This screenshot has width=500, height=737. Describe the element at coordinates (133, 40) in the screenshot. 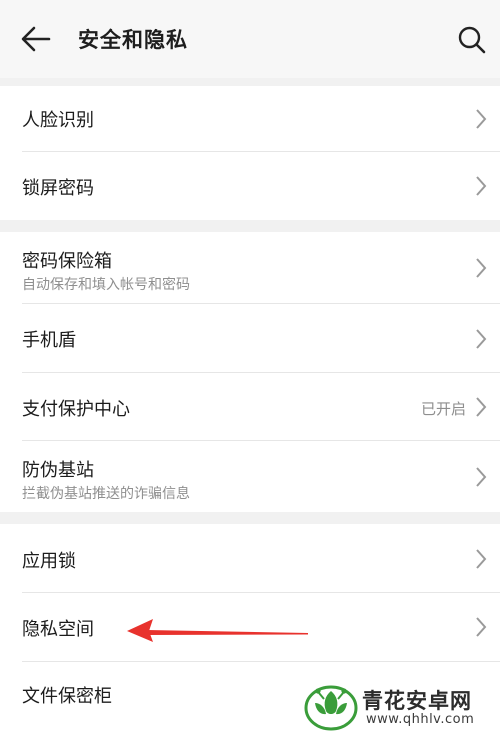

I see `page-title: 安全和隐私` at that location.